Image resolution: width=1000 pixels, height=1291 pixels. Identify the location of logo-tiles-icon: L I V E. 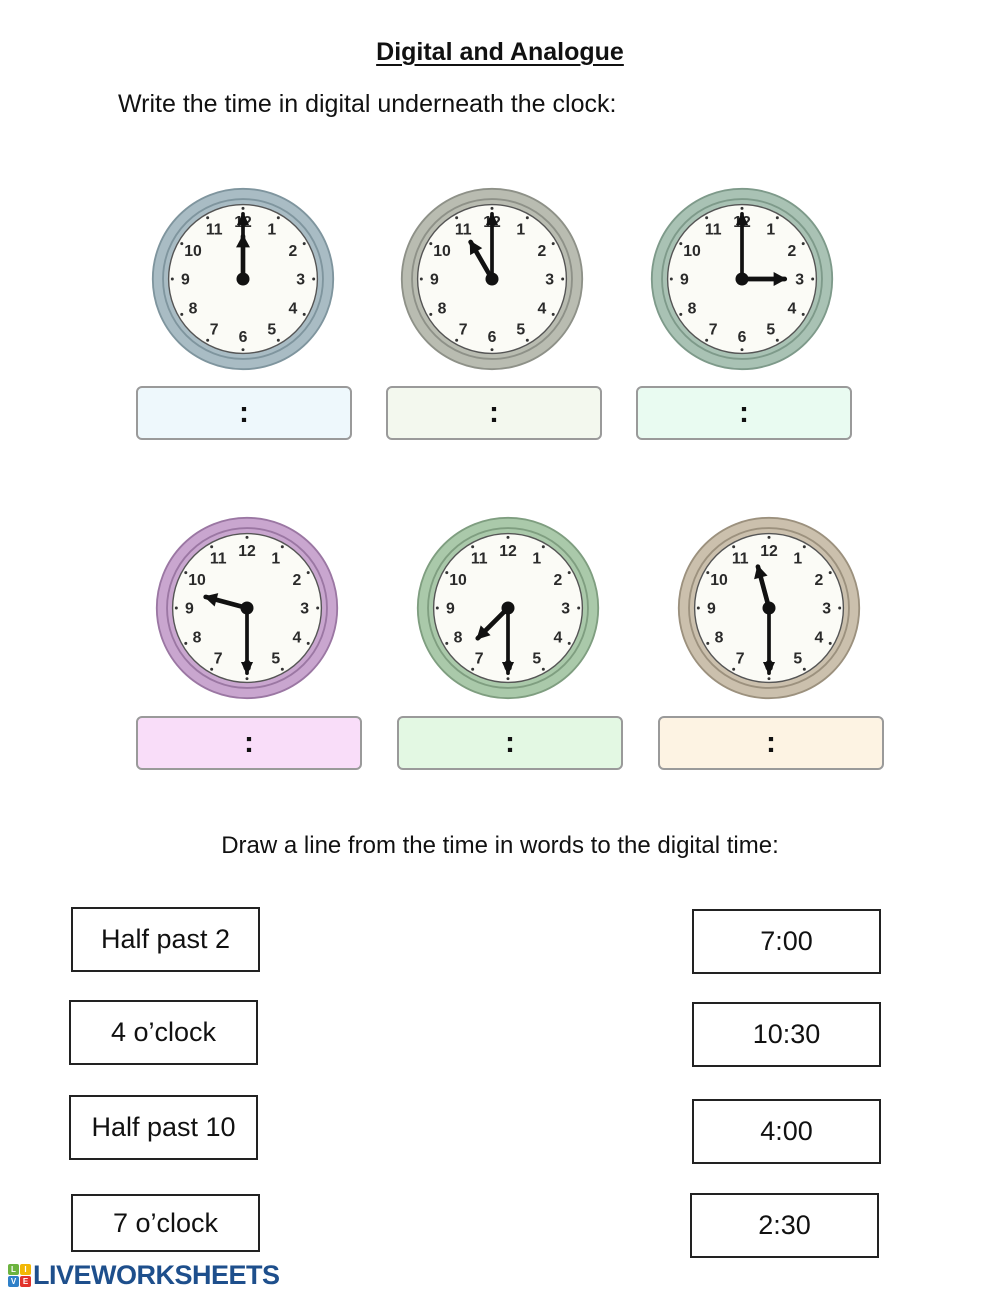
(19, 1275).